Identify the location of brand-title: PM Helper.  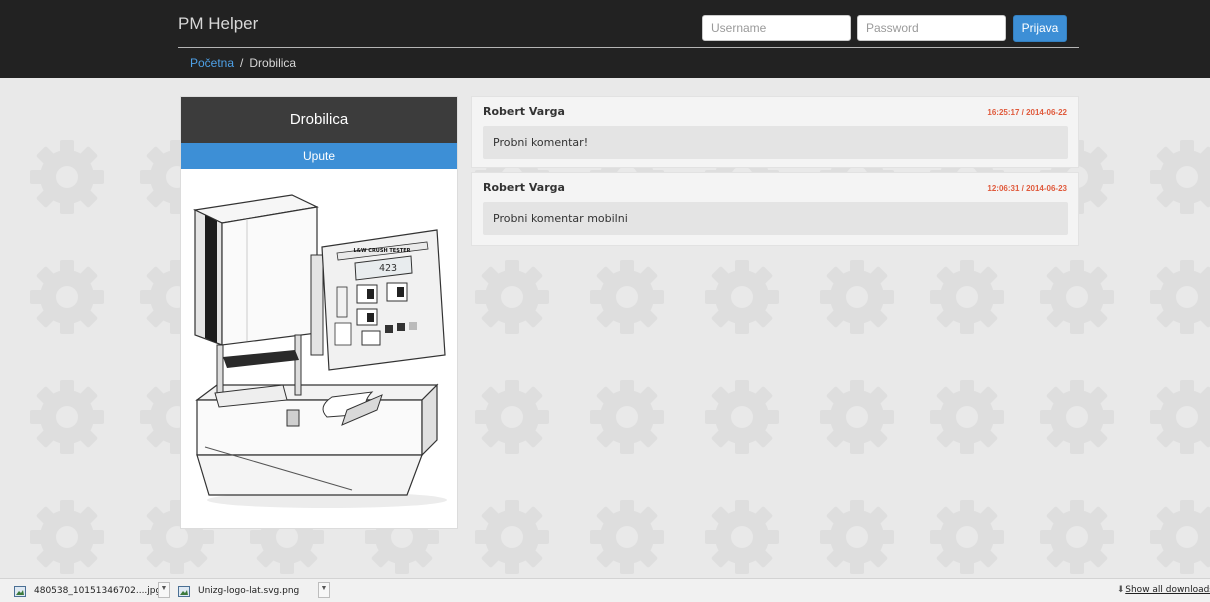
(218, 24).